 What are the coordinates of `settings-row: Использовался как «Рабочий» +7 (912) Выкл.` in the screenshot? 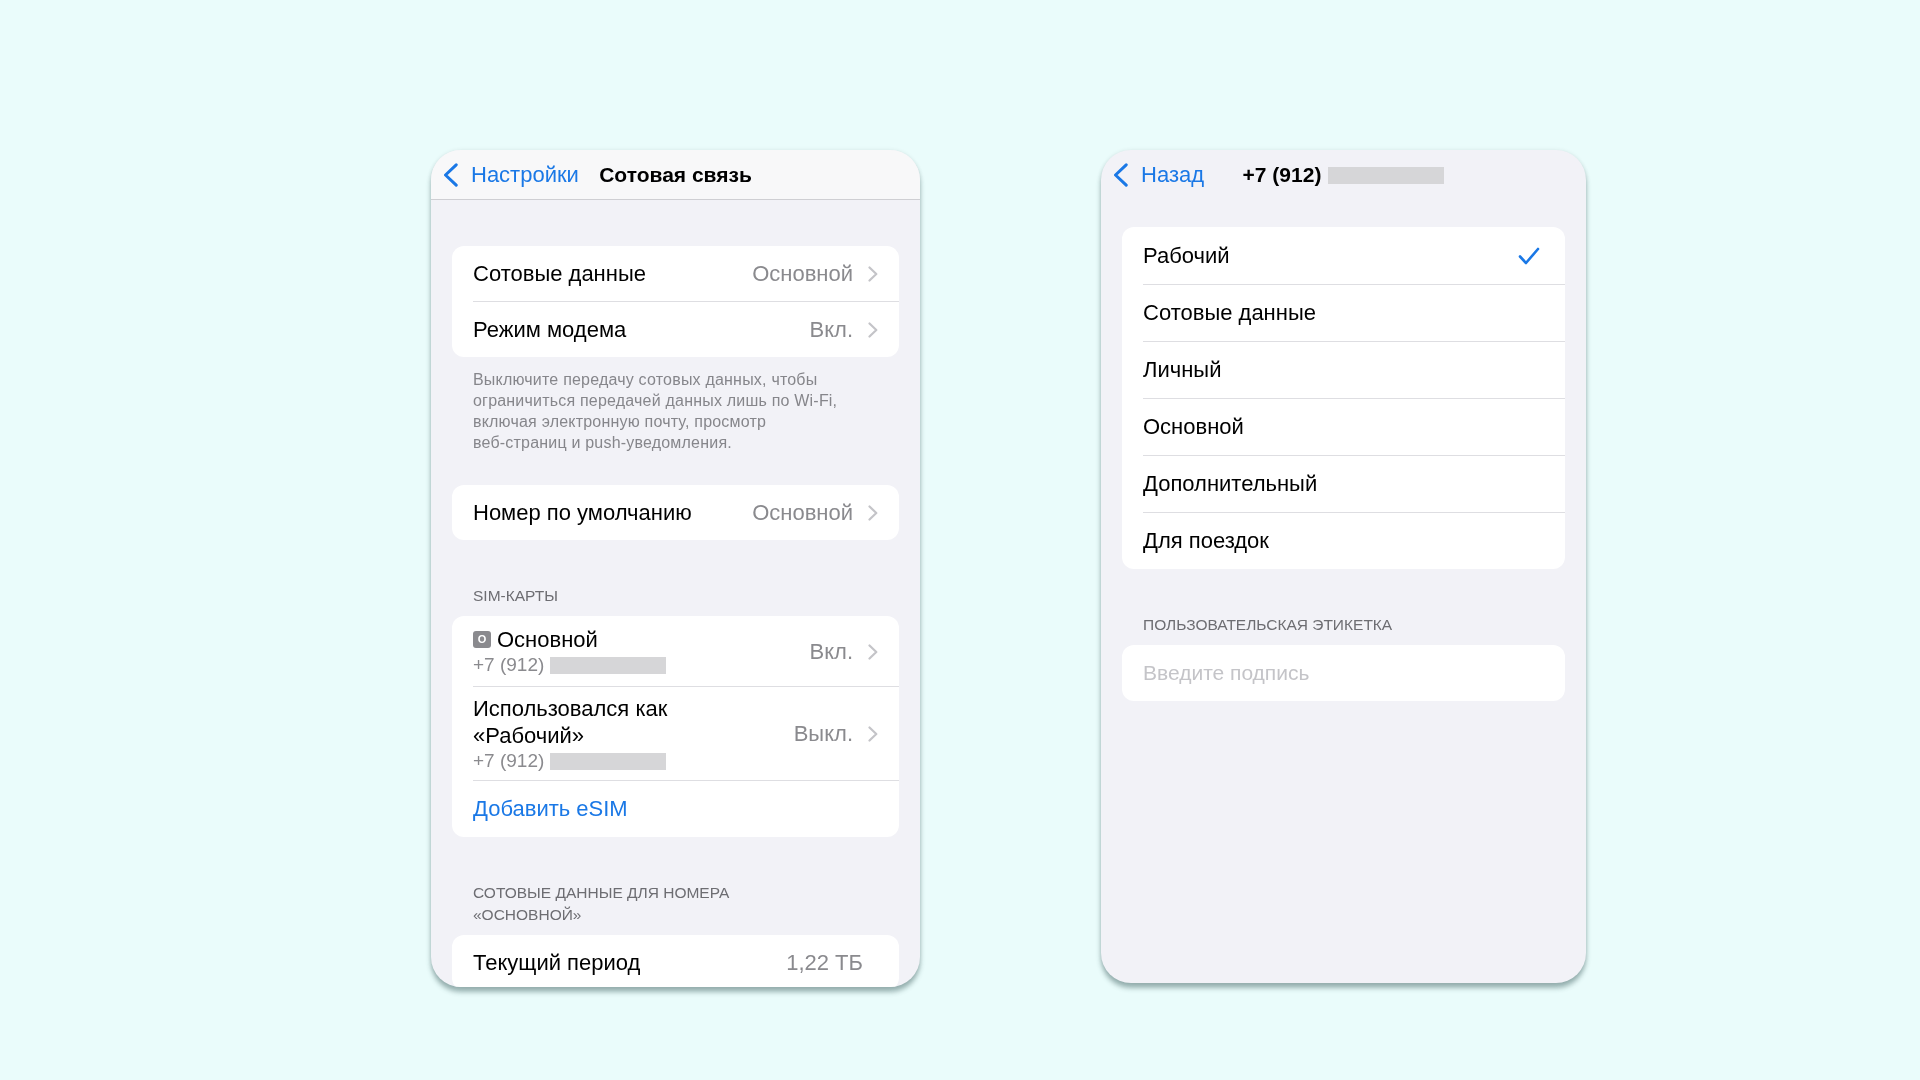 It's located at (686, 733).